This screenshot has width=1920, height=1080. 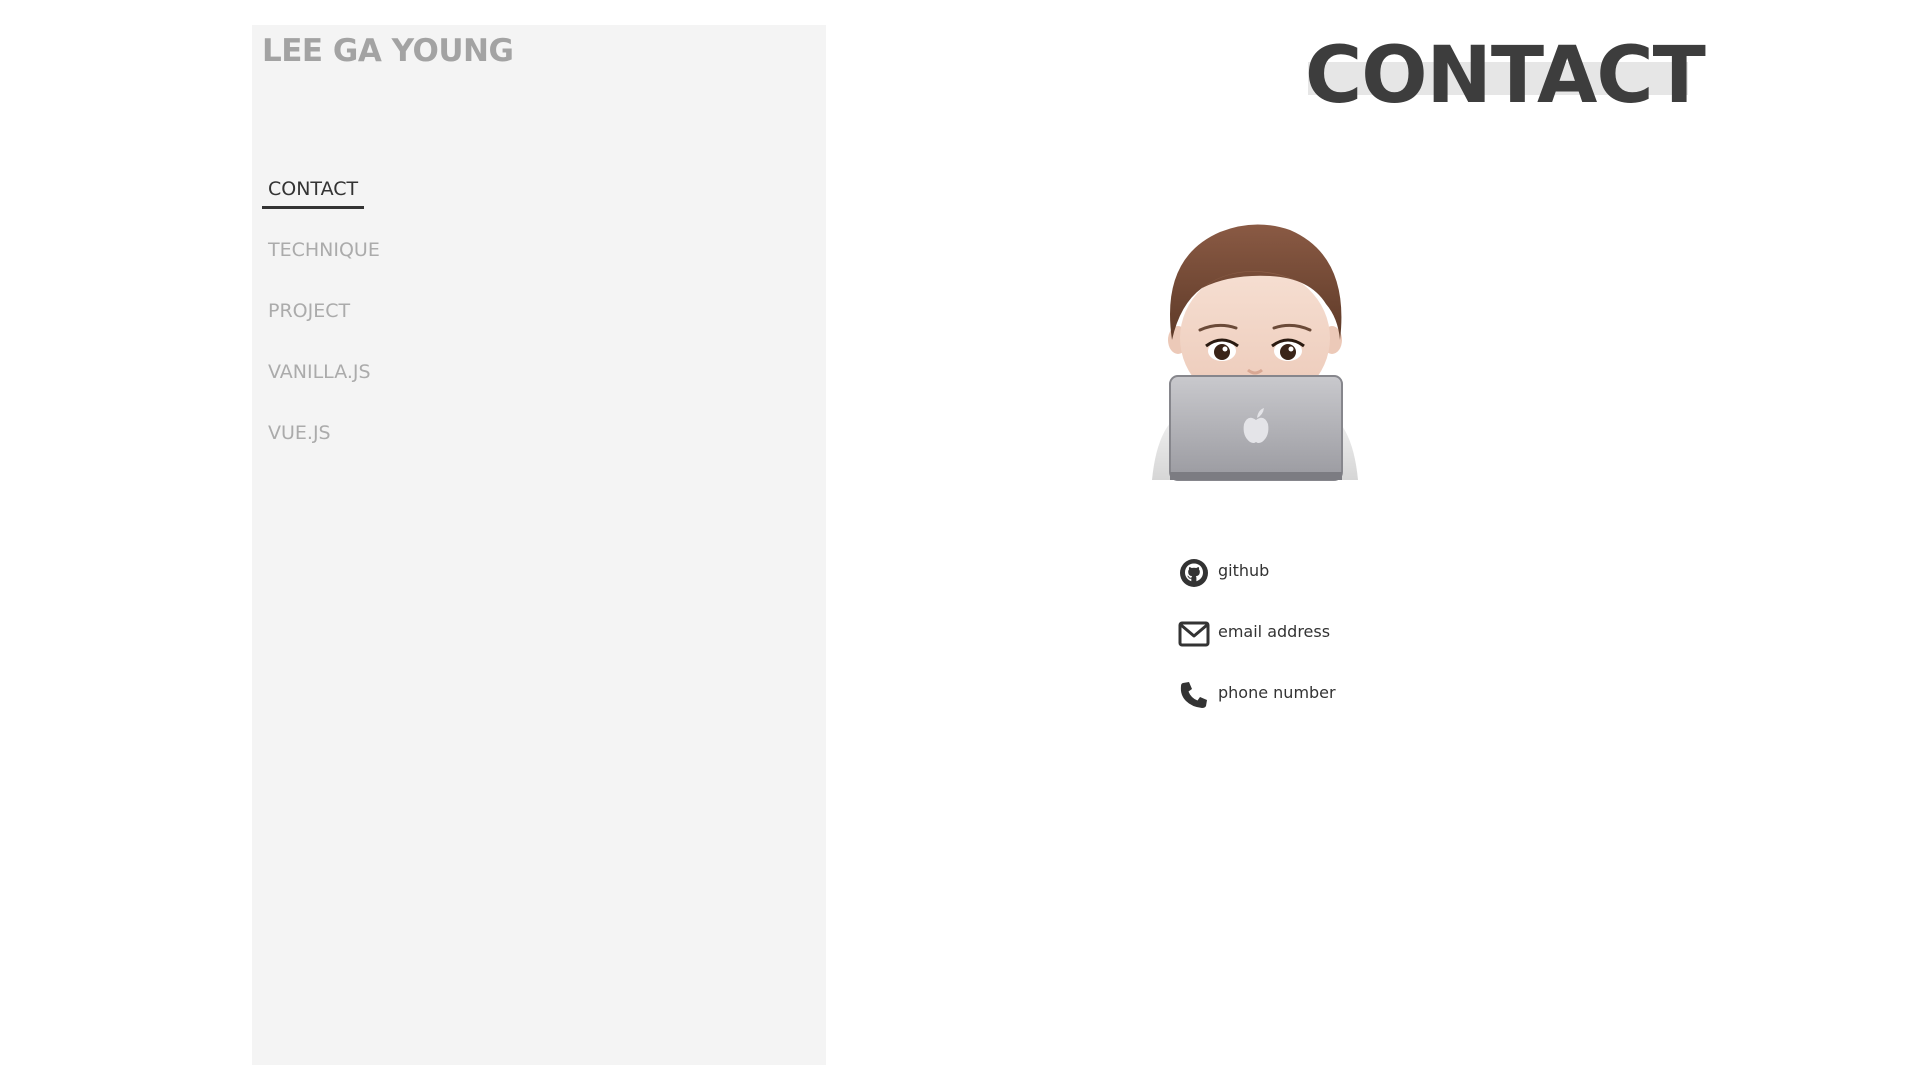 I want to click on contact-list: github email address phone number, so click(x=1257, y=633).